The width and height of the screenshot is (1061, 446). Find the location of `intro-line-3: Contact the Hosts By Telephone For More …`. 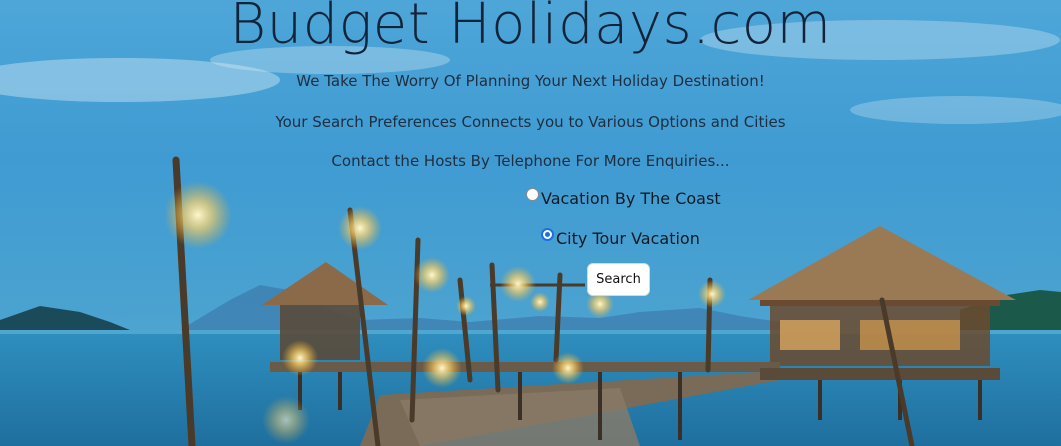

intro-line-3: Contact the Hosts By Telephone For More … is located at coordinates (530, 161).